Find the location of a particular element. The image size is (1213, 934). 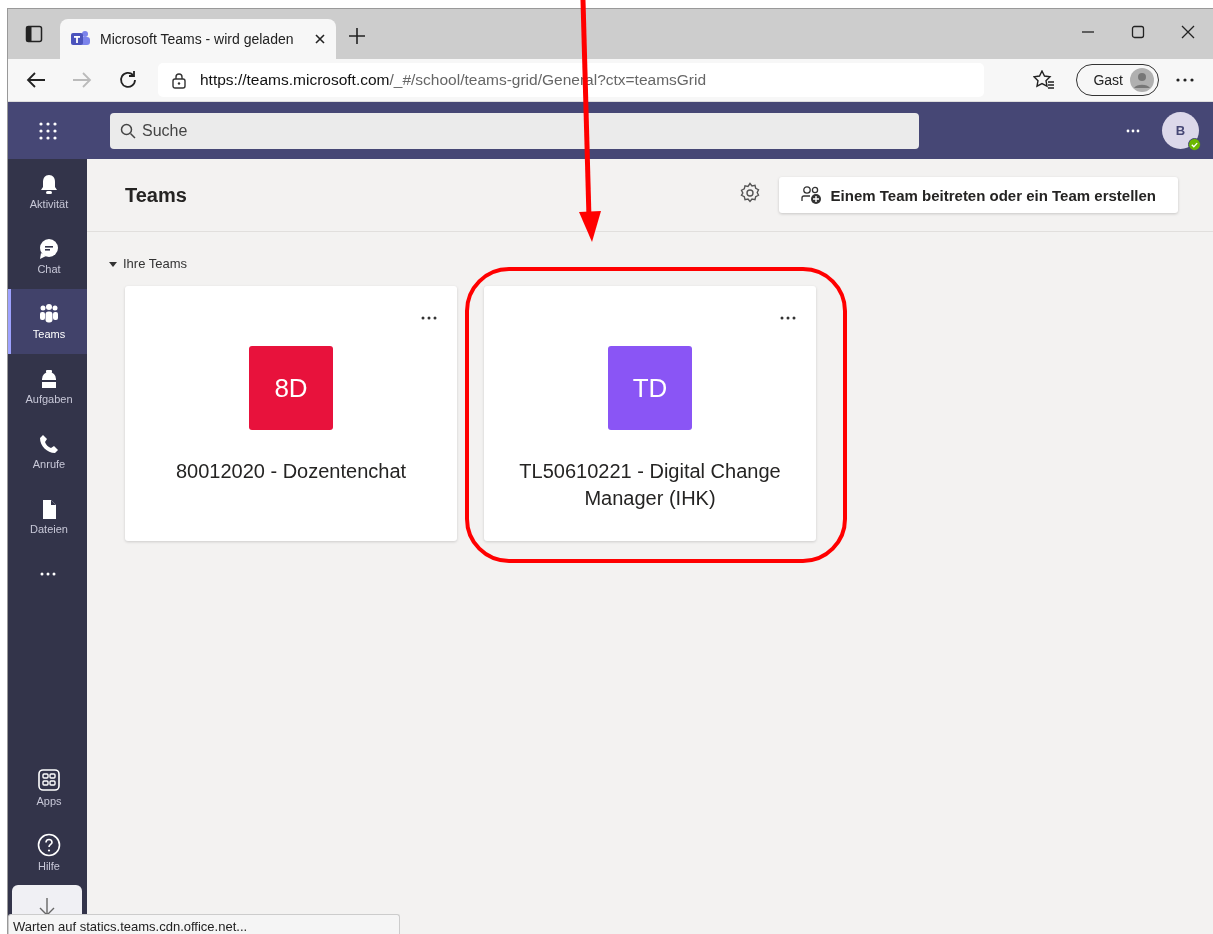

search-icon is located at coordinates (128, 130).